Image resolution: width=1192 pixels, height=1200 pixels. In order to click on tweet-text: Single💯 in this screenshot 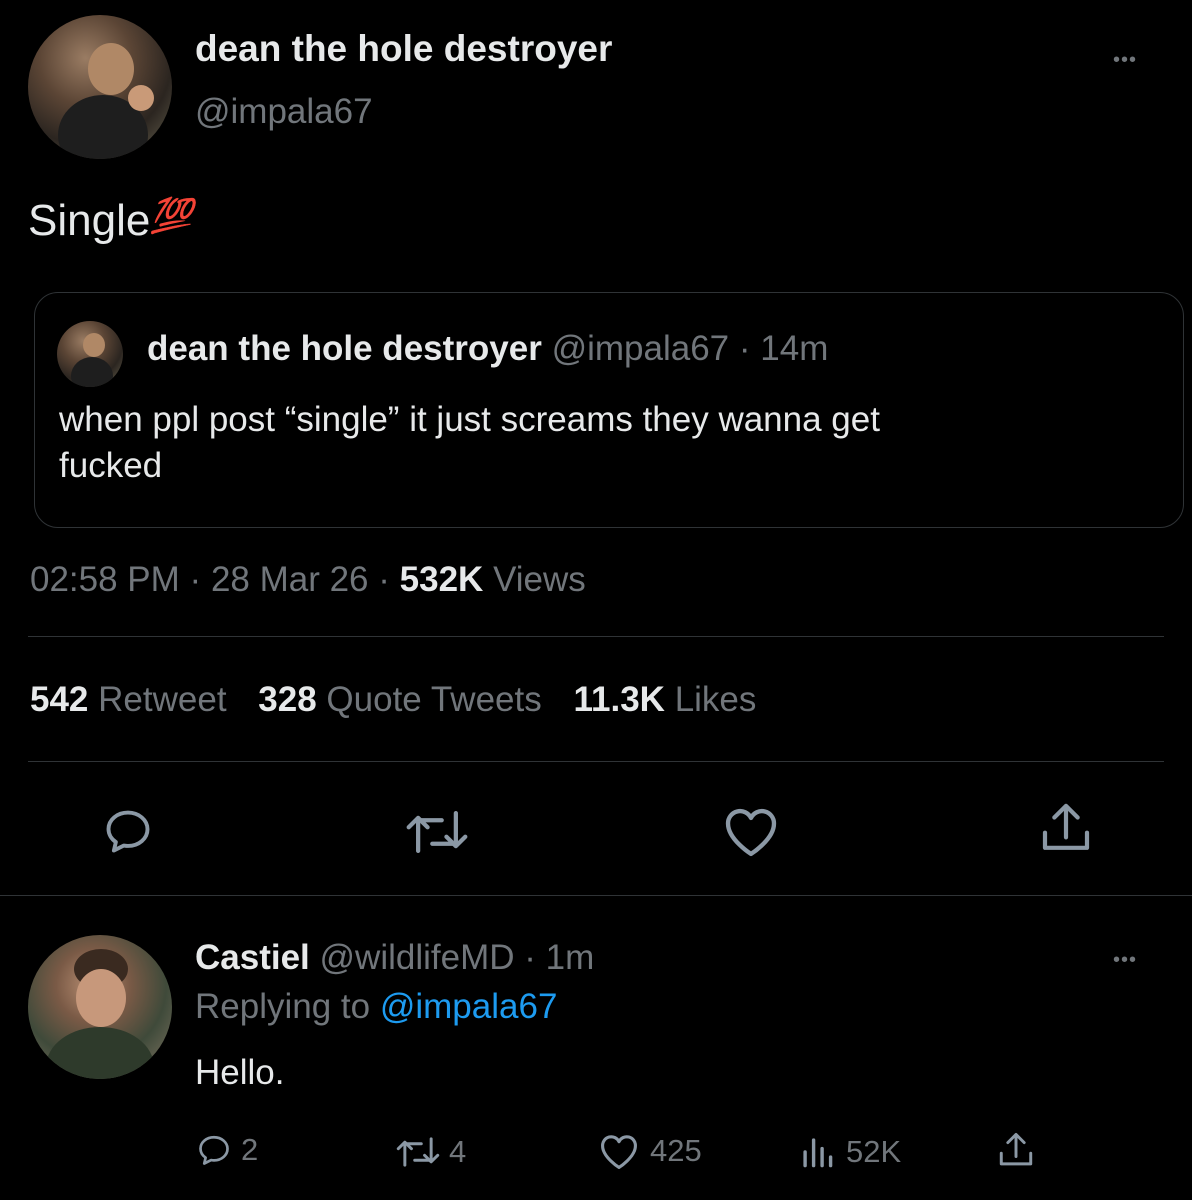, I will do `click(110, 221)`.